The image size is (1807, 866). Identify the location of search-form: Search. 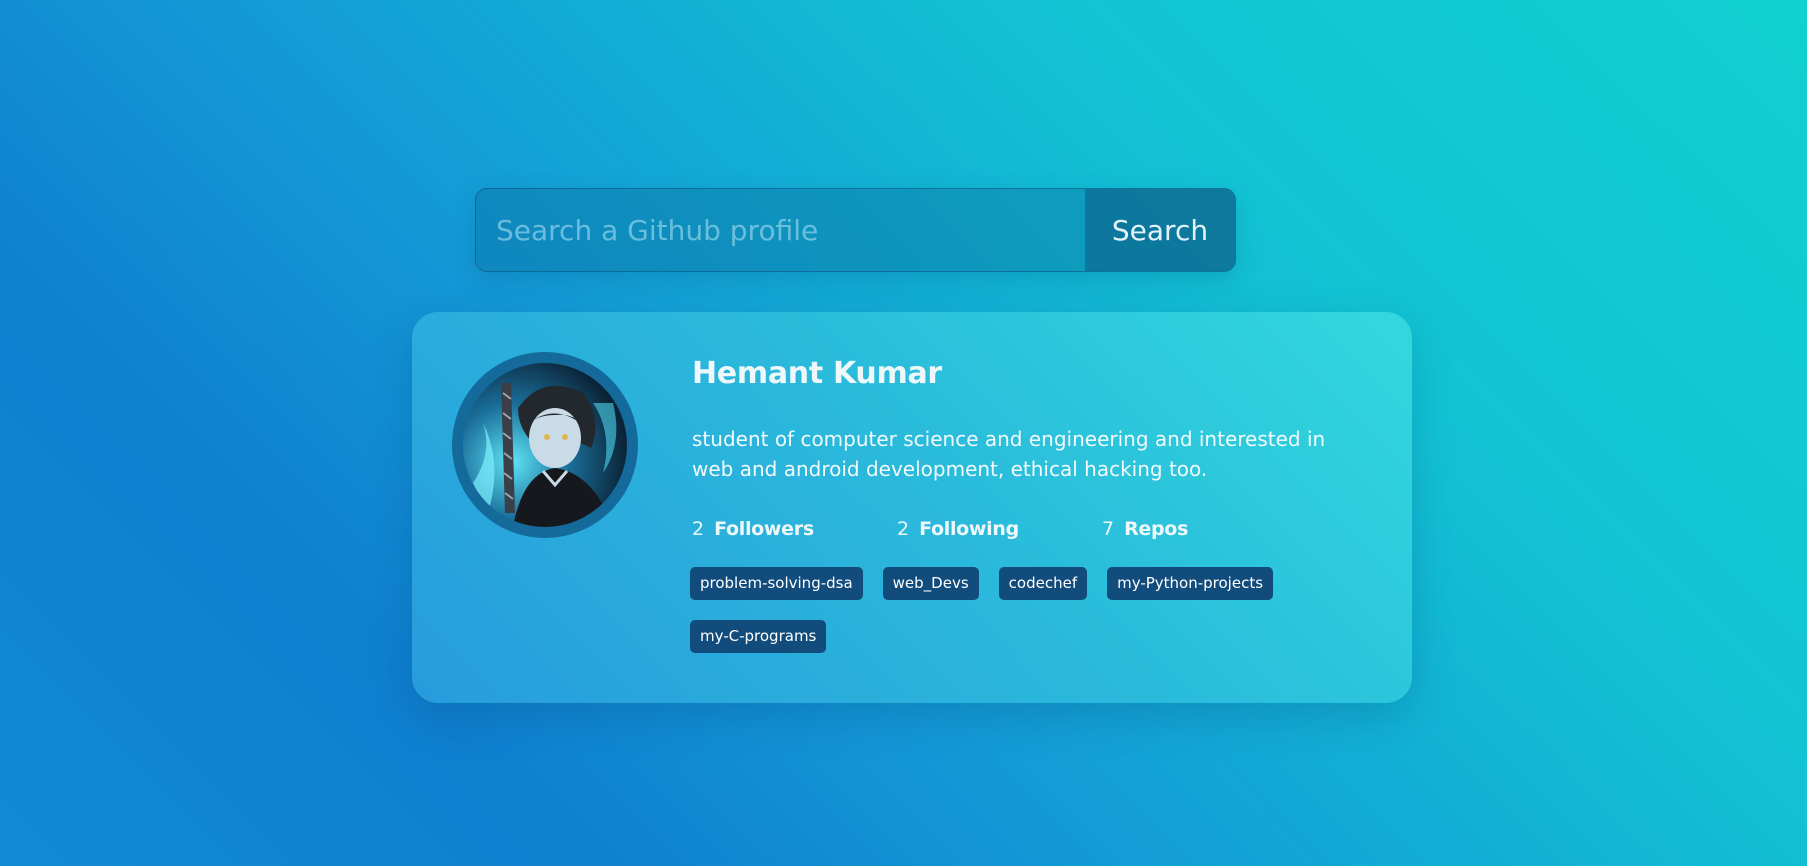
(855, 230).